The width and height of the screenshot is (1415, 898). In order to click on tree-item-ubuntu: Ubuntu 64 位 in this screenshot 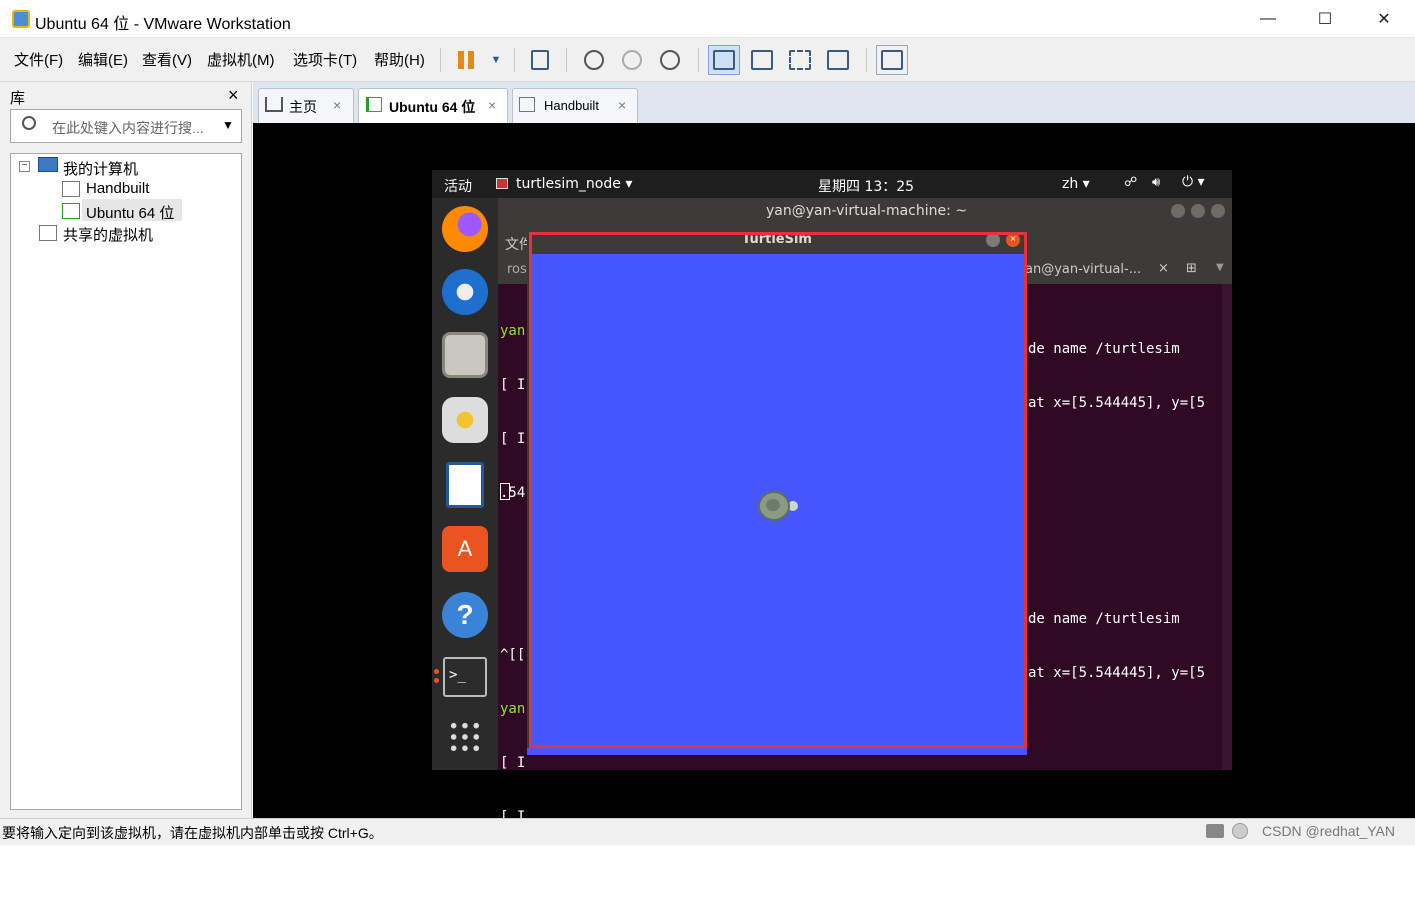, I will do `click(130, 212)`.